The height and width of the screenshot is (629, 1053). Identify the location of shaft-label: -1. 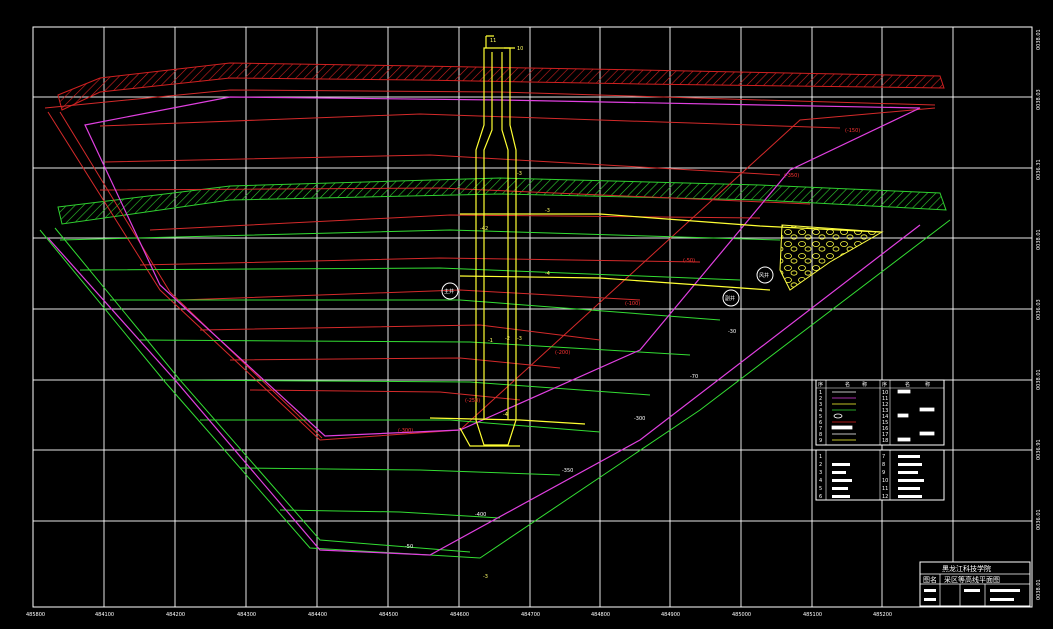
(490, 341).